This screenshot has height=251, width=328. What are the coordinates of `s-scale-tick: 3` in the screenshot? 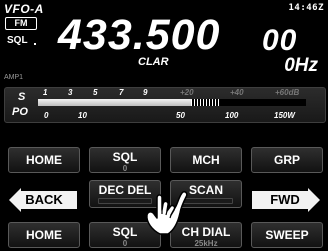 It's located at (70, 92).